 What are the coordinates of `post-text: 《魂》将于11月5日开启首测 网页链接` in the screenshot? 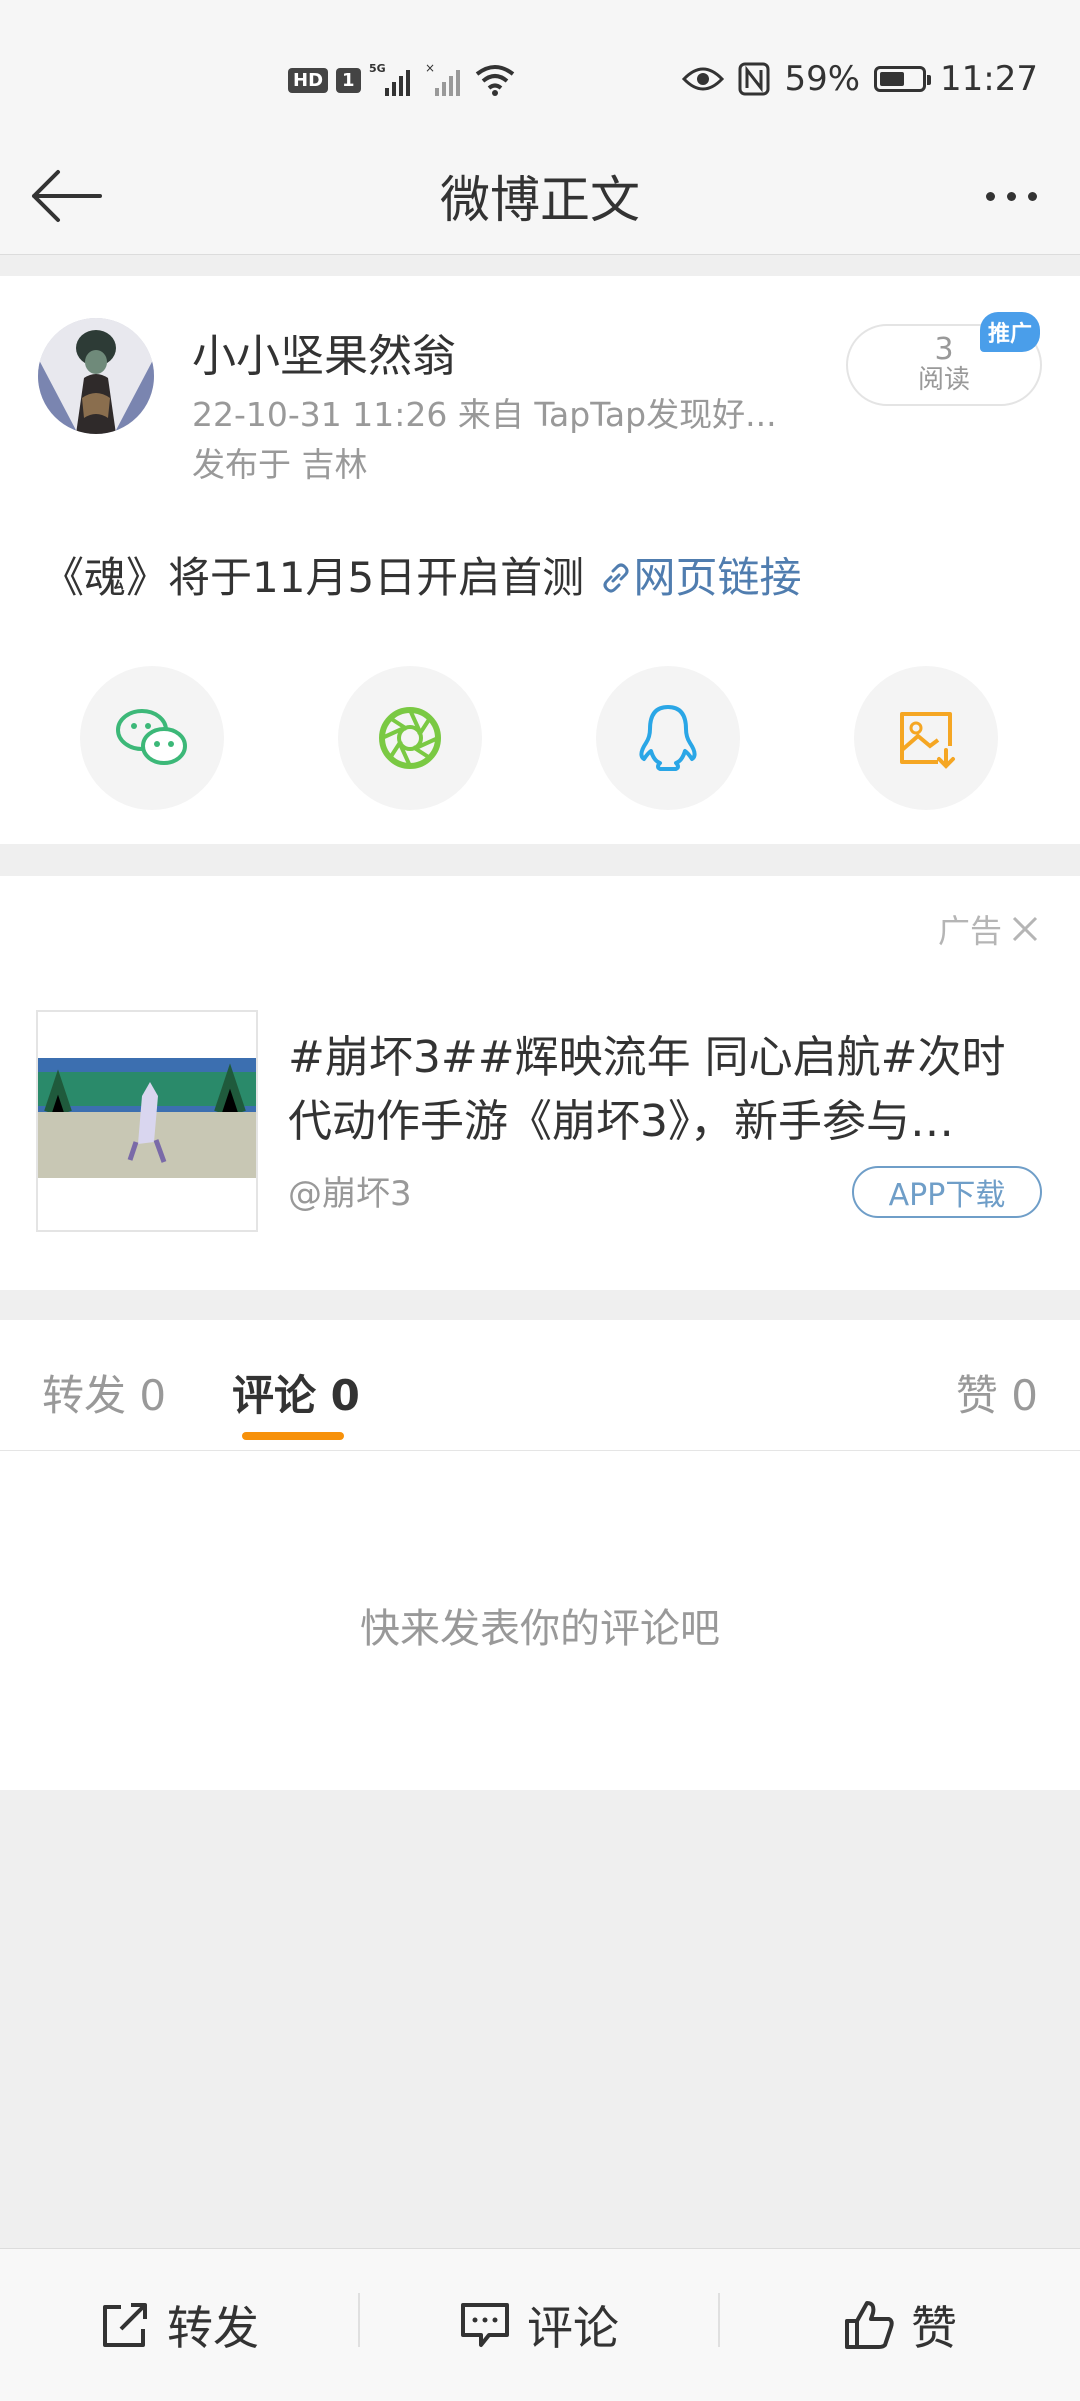 It's located at (422, 574).